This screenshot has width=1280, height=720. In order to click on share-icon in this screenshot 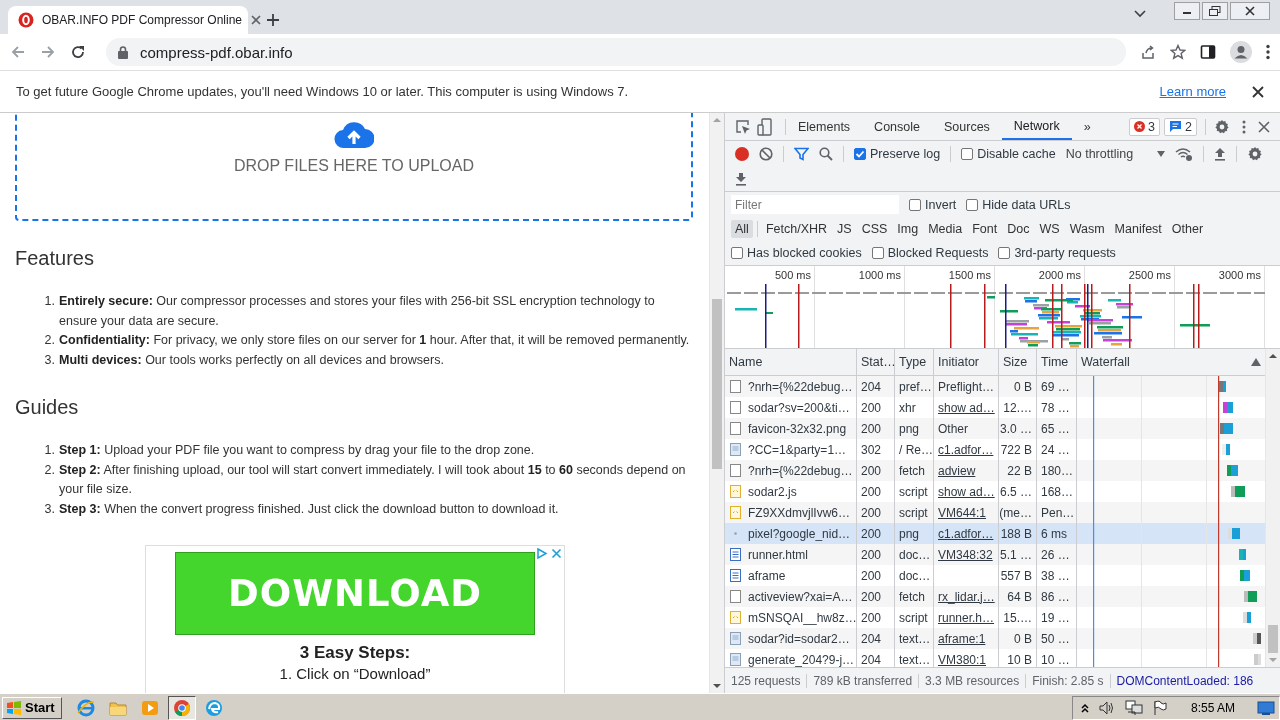, I will do `click(1148, 52)`.